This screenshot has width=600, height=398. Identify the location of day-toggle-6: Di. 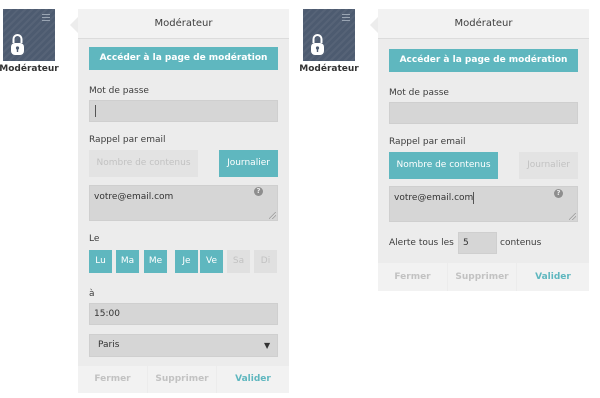
(265, 261).